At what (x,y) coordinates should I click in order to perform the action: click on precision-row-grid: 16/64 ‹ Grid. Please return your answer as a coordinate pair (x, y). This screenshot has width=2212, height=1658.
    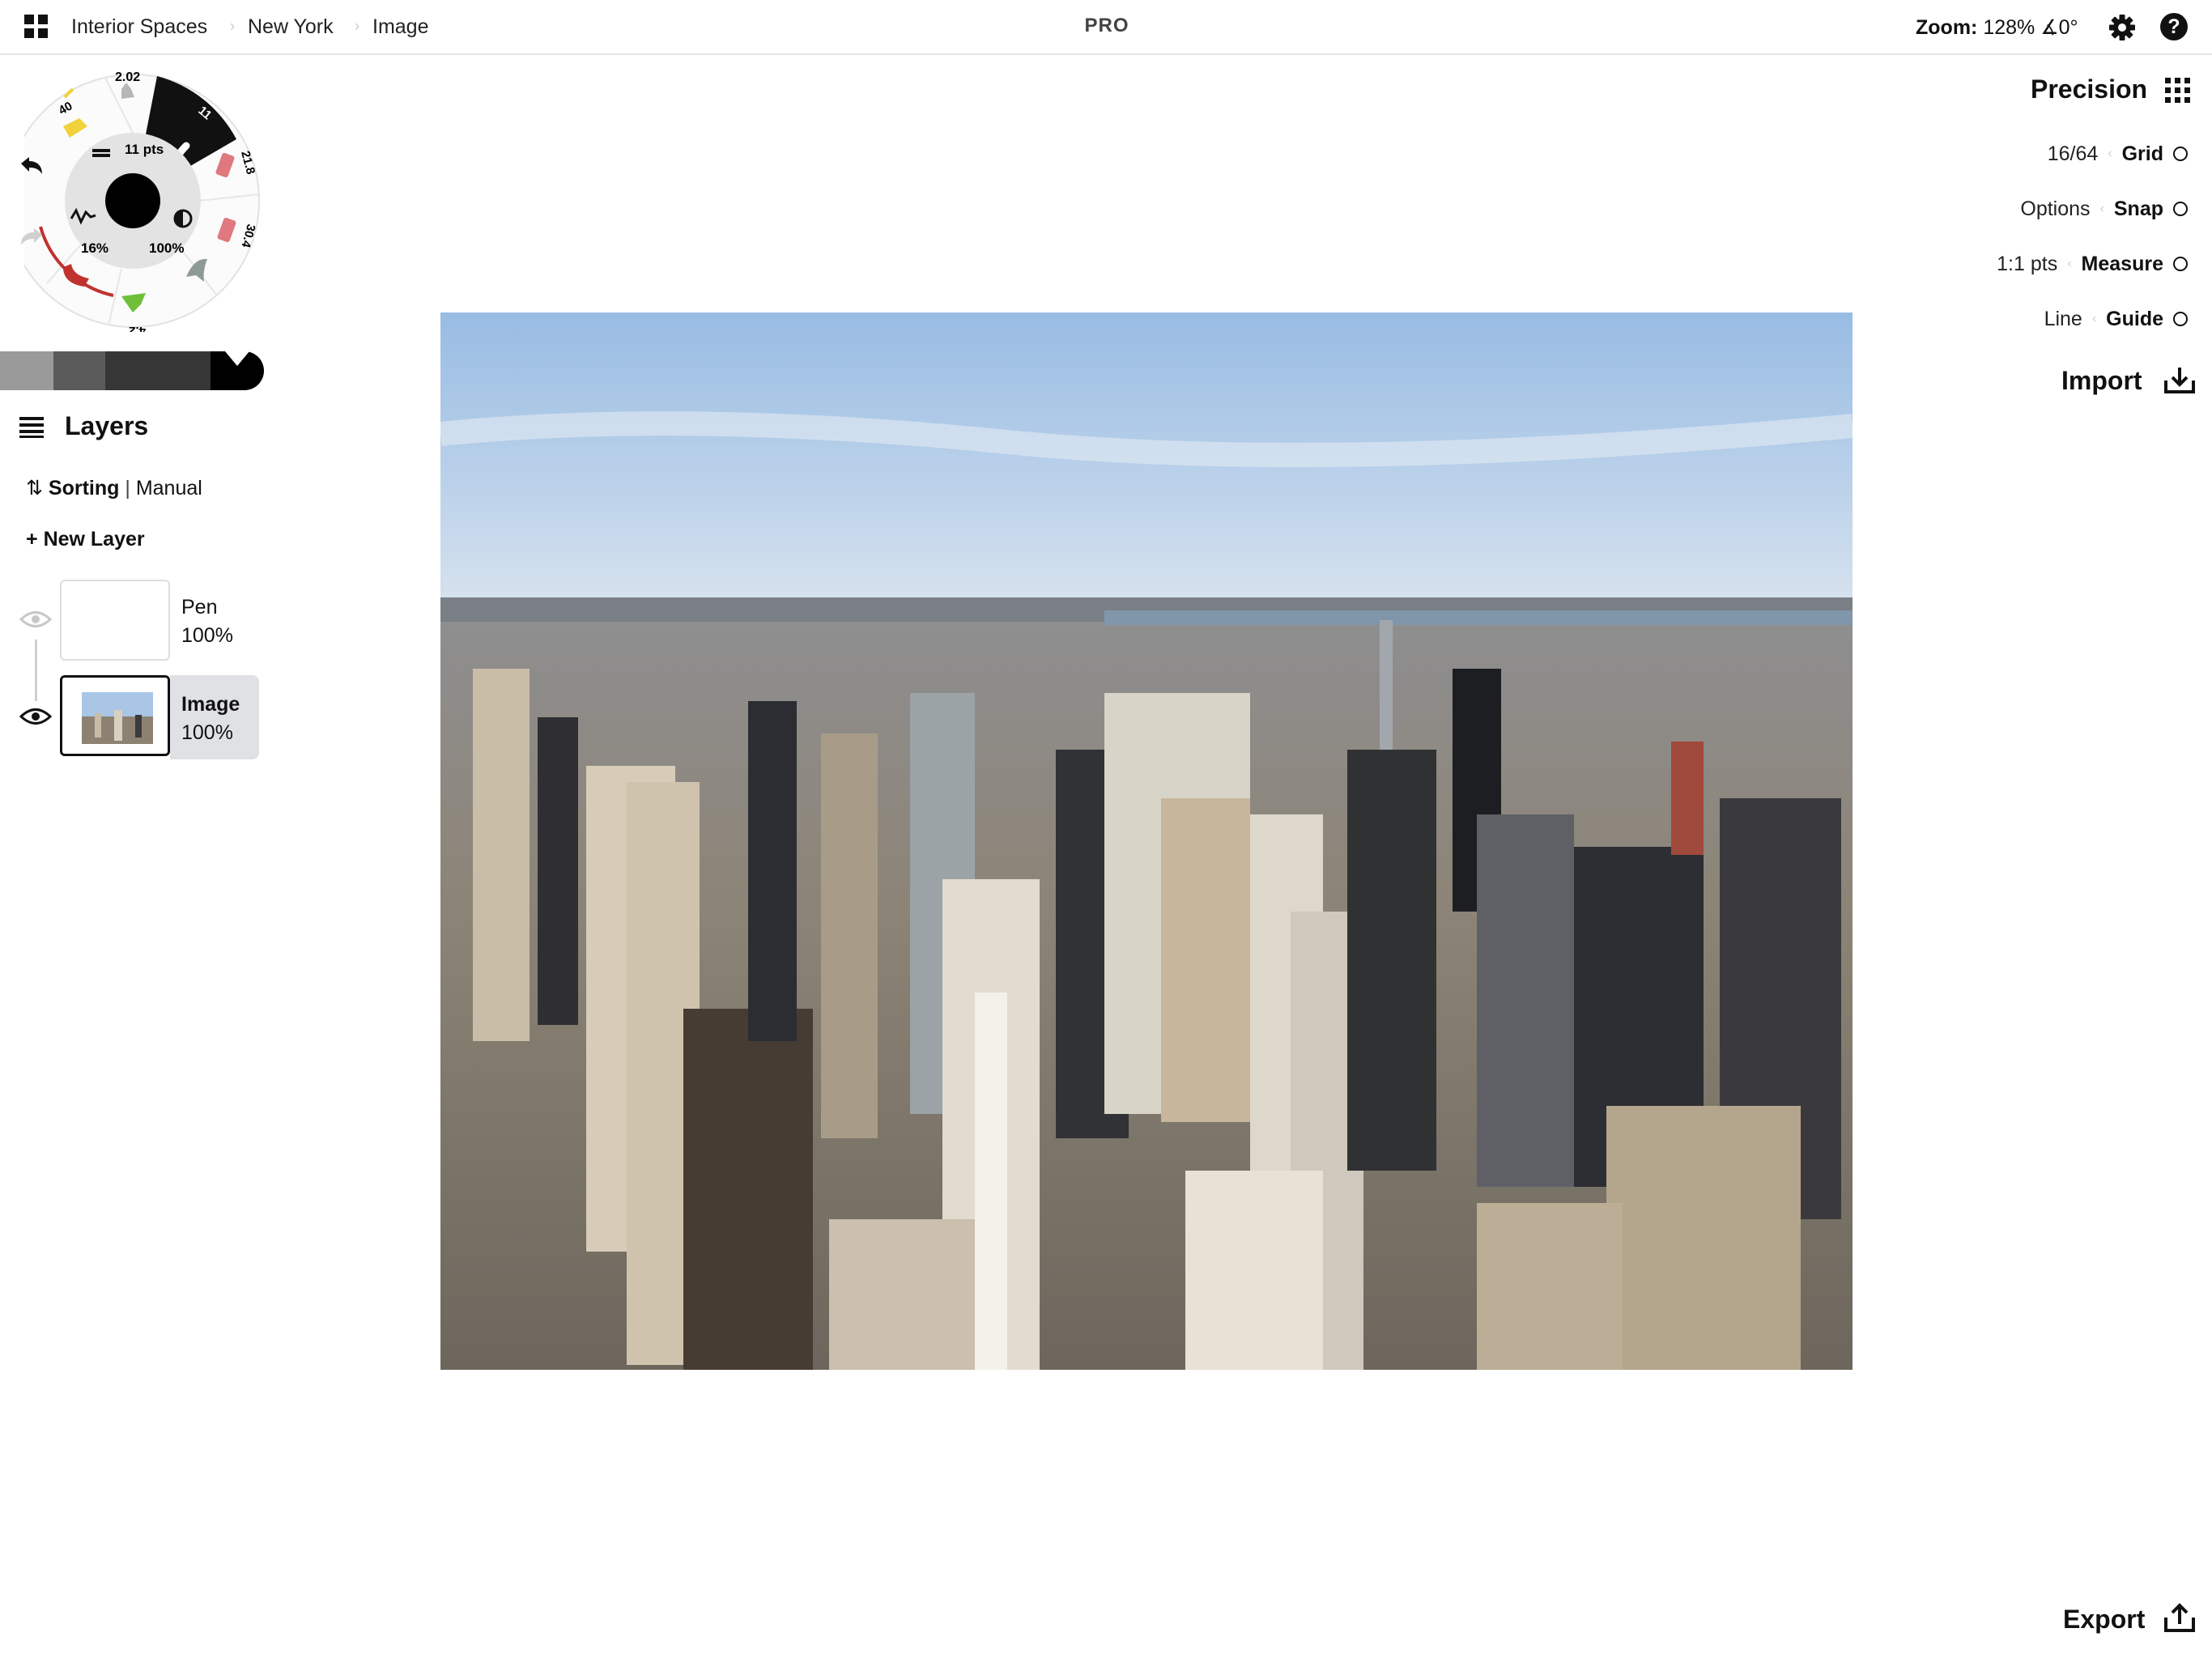
    Looking at the image, I should click on (2118, 154).